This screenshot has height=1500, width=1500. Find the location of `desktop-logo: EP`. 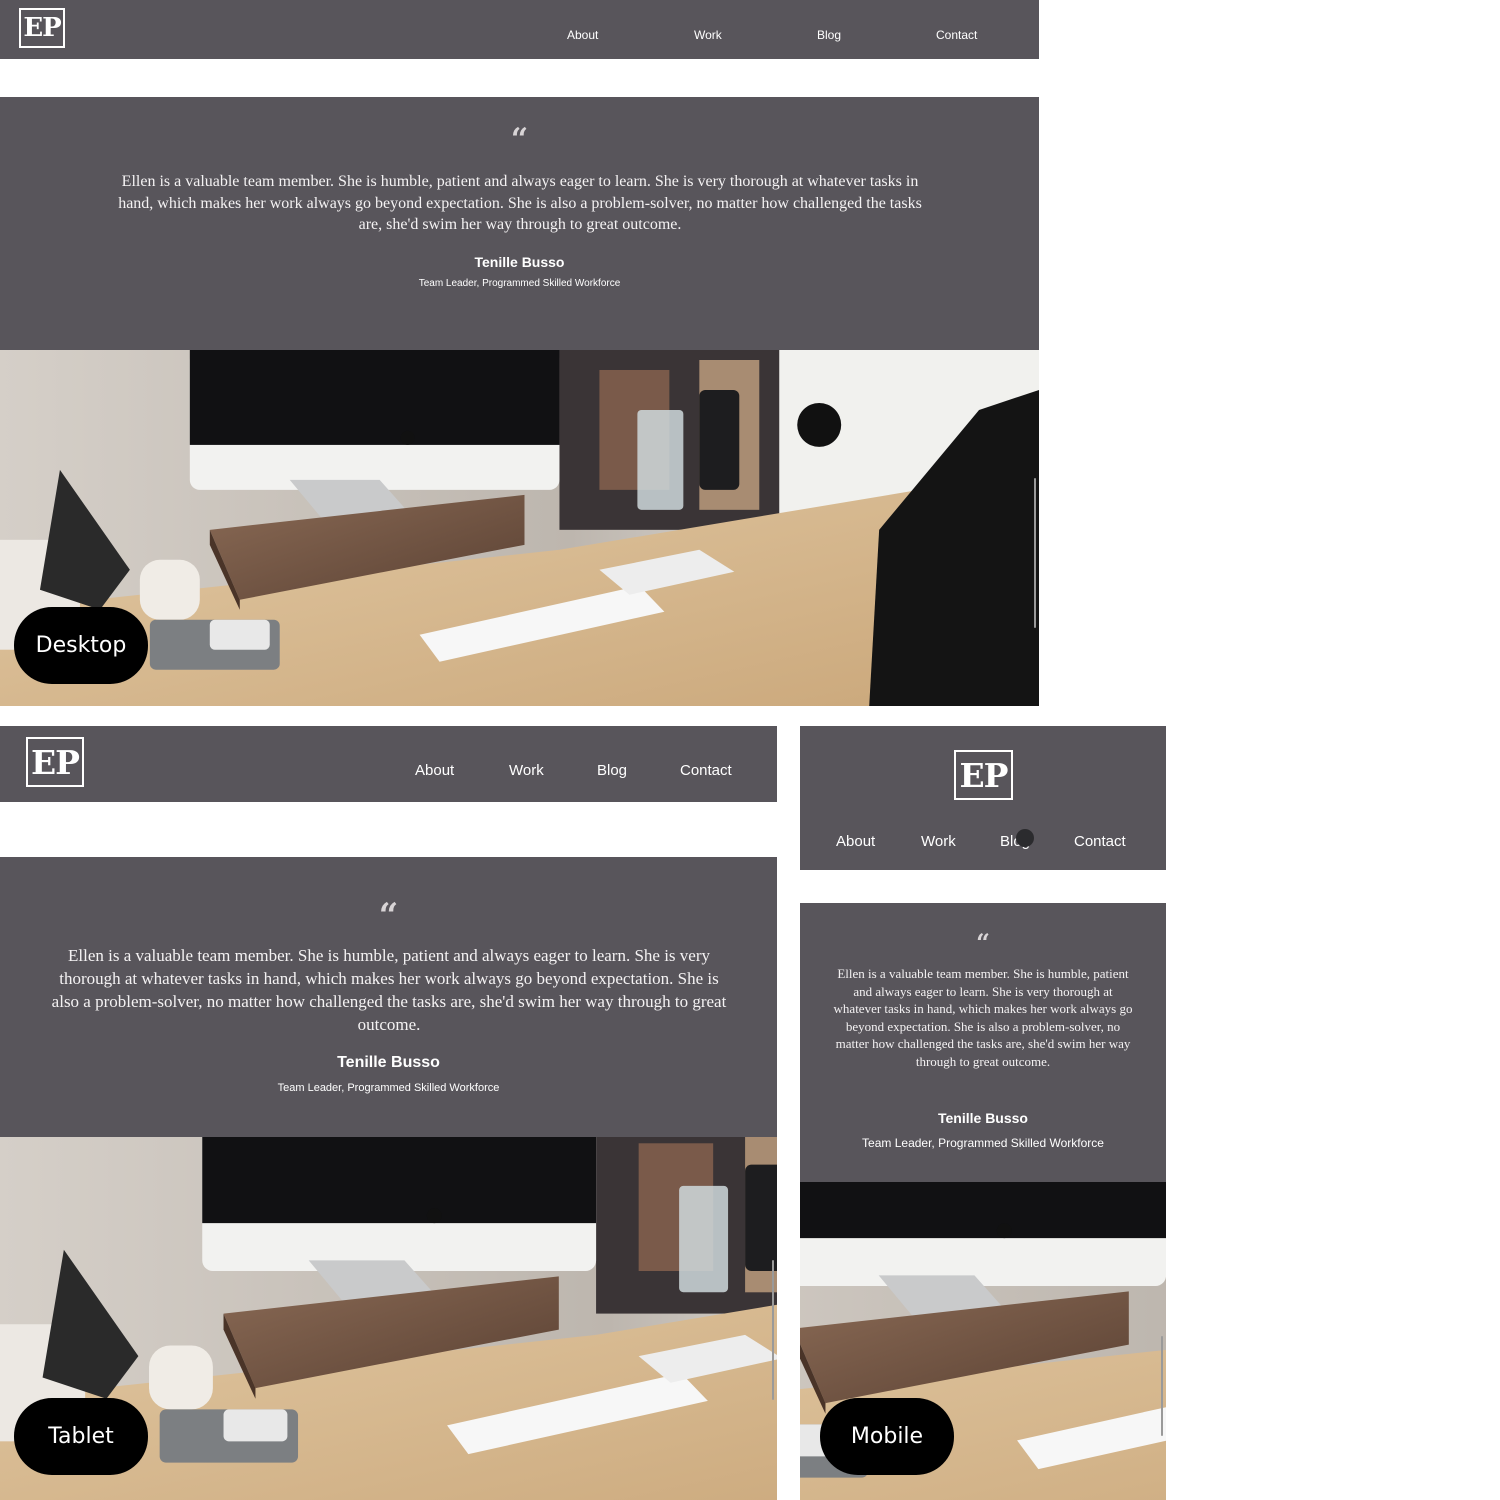

desktop-logo: EP is located at coordinates (42, 28).